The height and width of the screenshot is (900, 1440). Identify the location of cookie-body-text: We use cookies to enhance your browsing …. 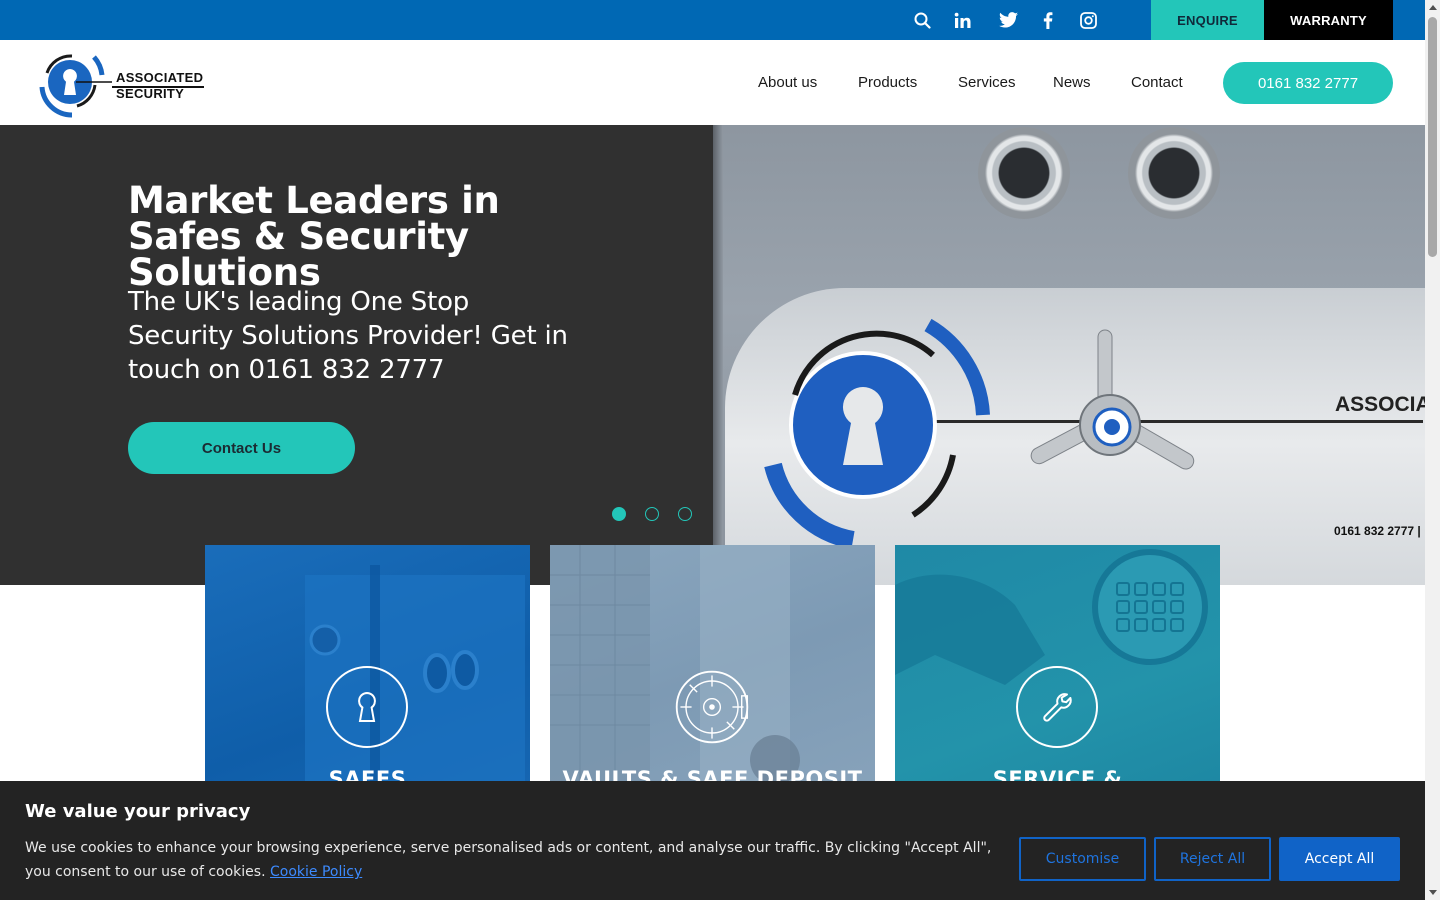
(508, 860).